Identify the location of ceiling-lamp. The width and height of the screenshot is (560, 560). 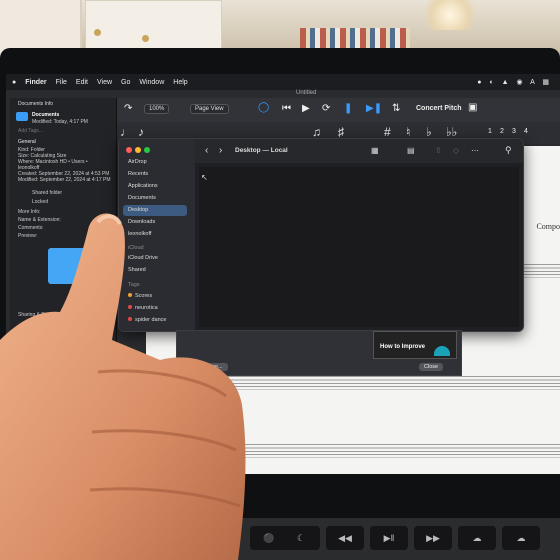
(450, 15).